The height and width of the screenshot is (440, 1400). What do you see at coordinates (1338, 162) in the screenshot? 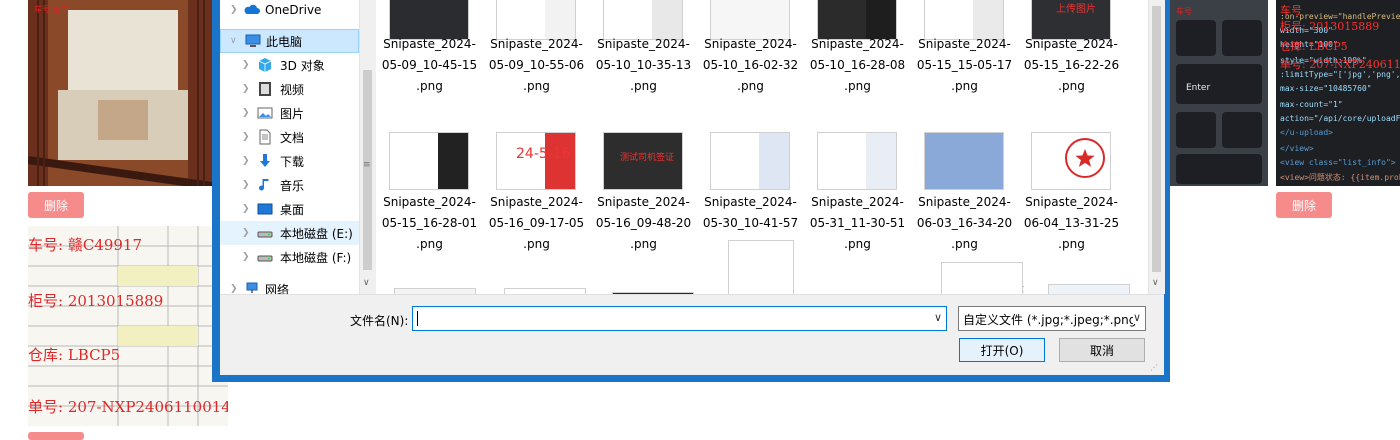
I see `code-line: <view class="list_info">` at bounding box center [1338, 162].